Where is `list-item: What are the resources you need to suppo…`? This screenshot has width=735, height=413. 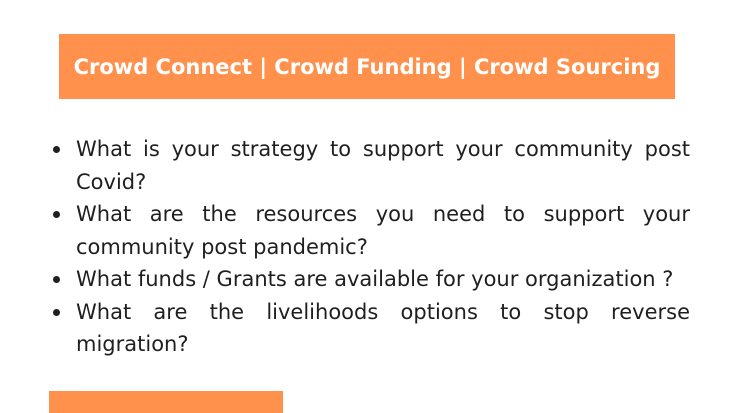
list-item: What are the resources you need to suppo… is located at coordinates (370, 230).